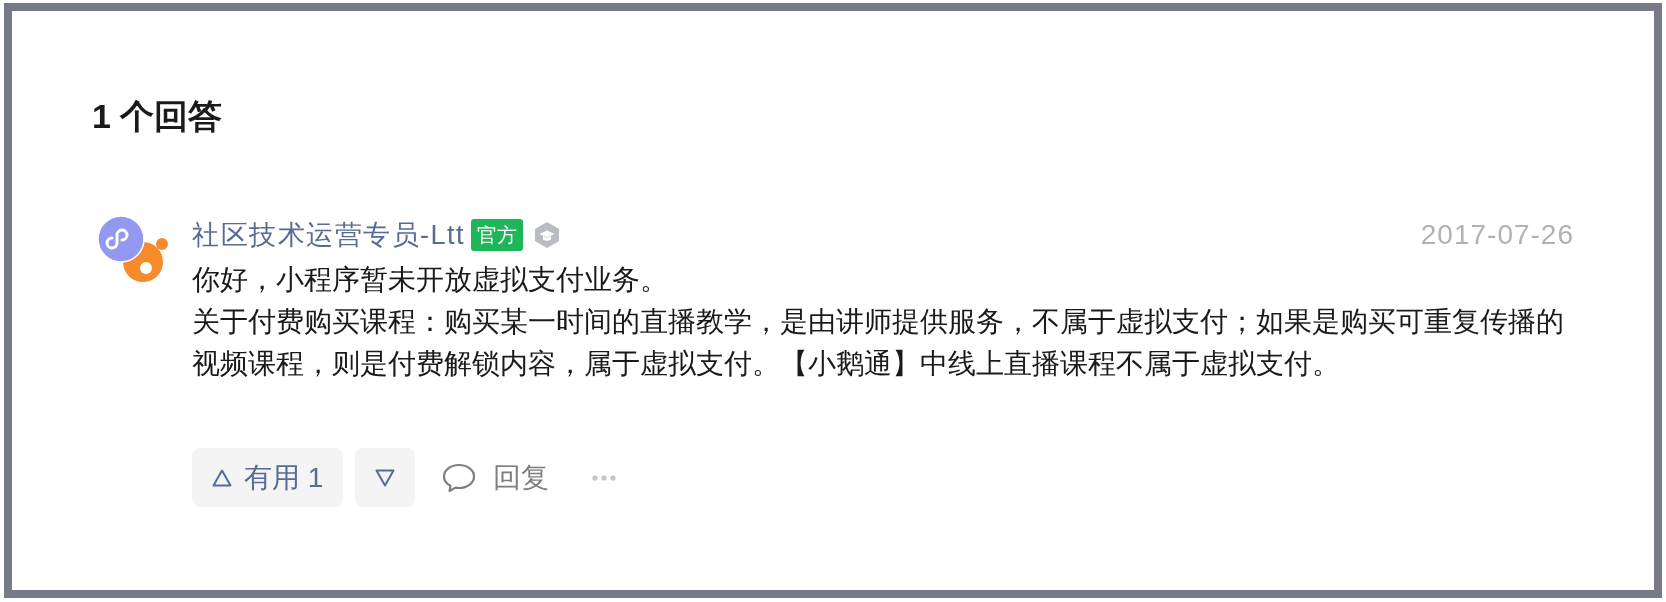 The width and height of the screenshot is (1666, 602). Describe the element at coordinates (430, 280) in the screenshot. I see `answer-text: 你好，小程序暂未开放虚拟支付业务。` at that location.